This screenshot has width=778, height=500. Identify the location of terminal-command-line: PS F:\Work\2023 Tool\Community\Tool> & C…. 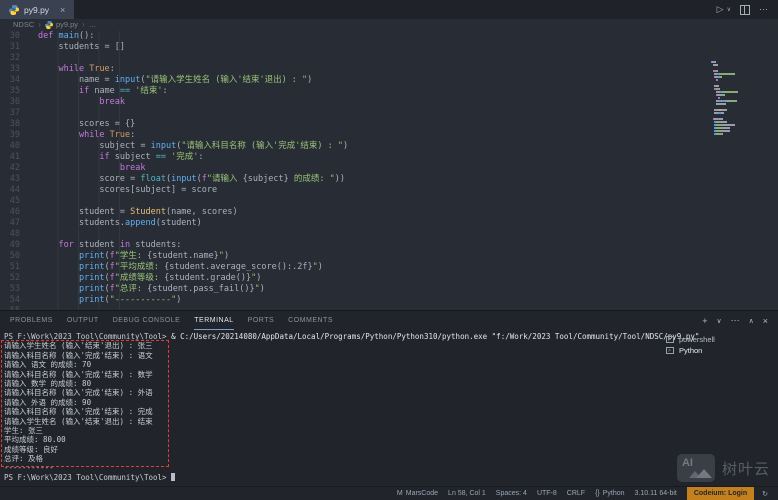
(351, 336).